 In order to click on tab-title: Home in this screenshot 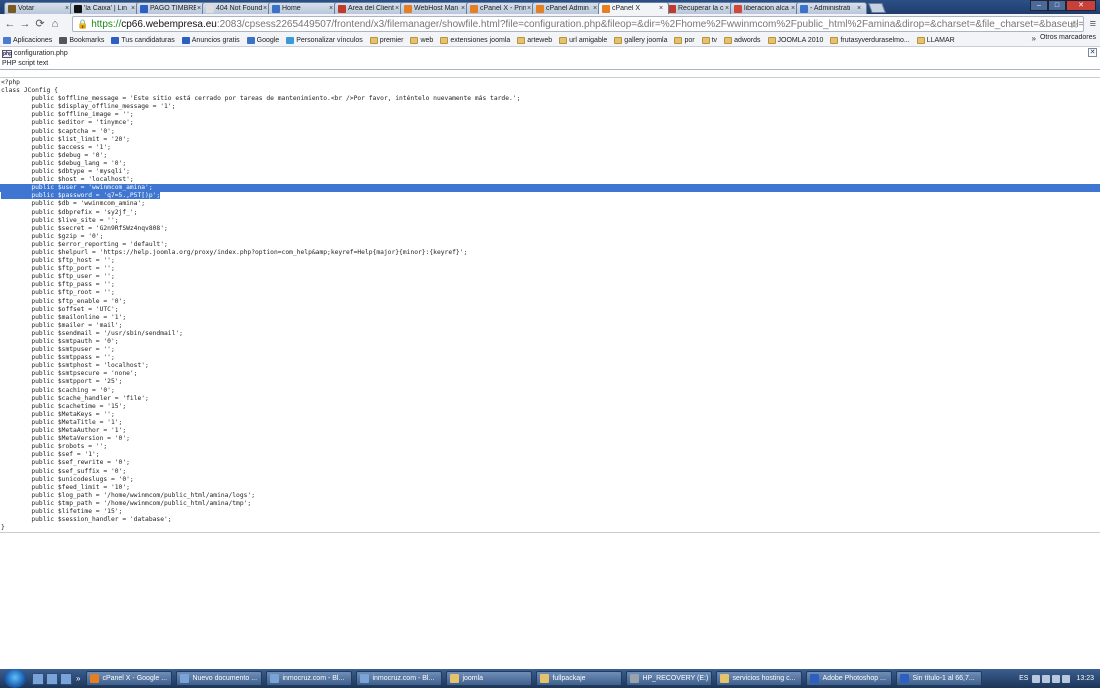, I will do `click(291, 8)`.